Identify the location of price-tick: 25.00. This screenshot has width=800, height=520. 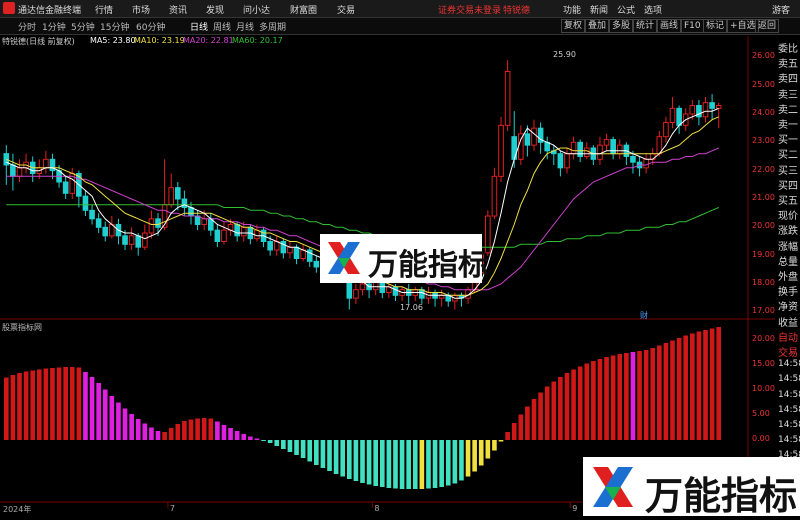
(763, 84).